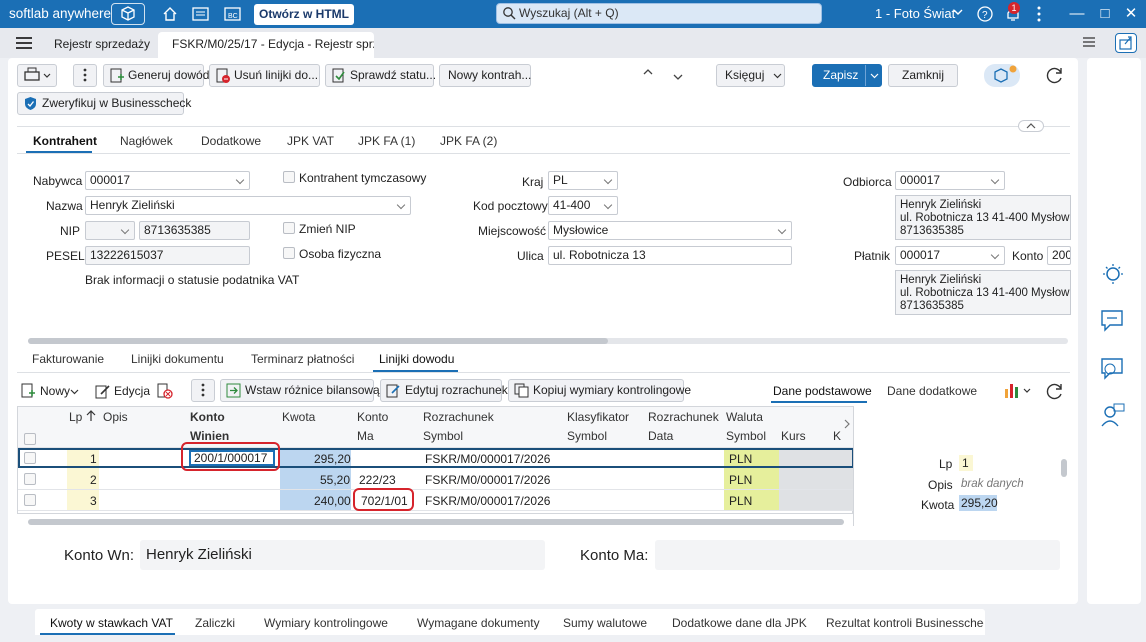 Image resolution: width=1146 pixels, height=642 pixels. What do you see at coordinates (248, 205) in the screenshot?
I see `name-select: Henryk Zieliński` at bounding box center [248, 205].